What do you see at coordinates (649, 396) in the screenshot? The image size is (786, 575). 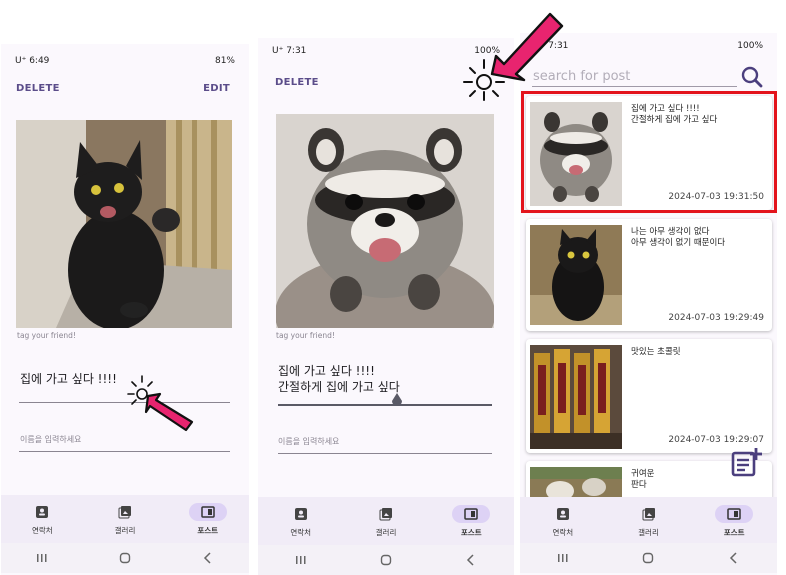 I see `post-card: 맛있는 초콜릿 2024-07-03 19:29:07` at bounding box center [649, 396].